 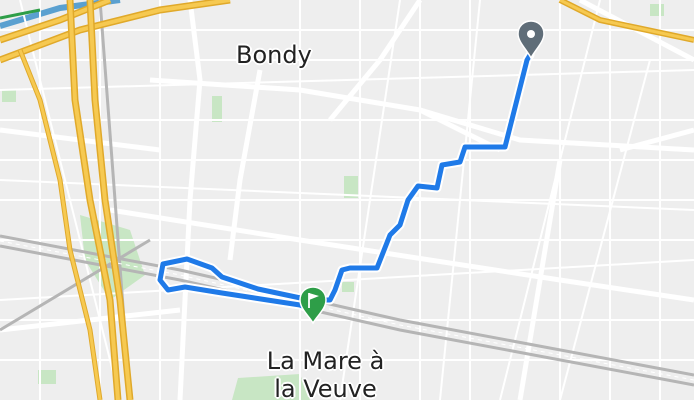 I want to click on place-label-la-mare-a-la-veuve: La Mare à la Veuve, so click(x=325, y=373).